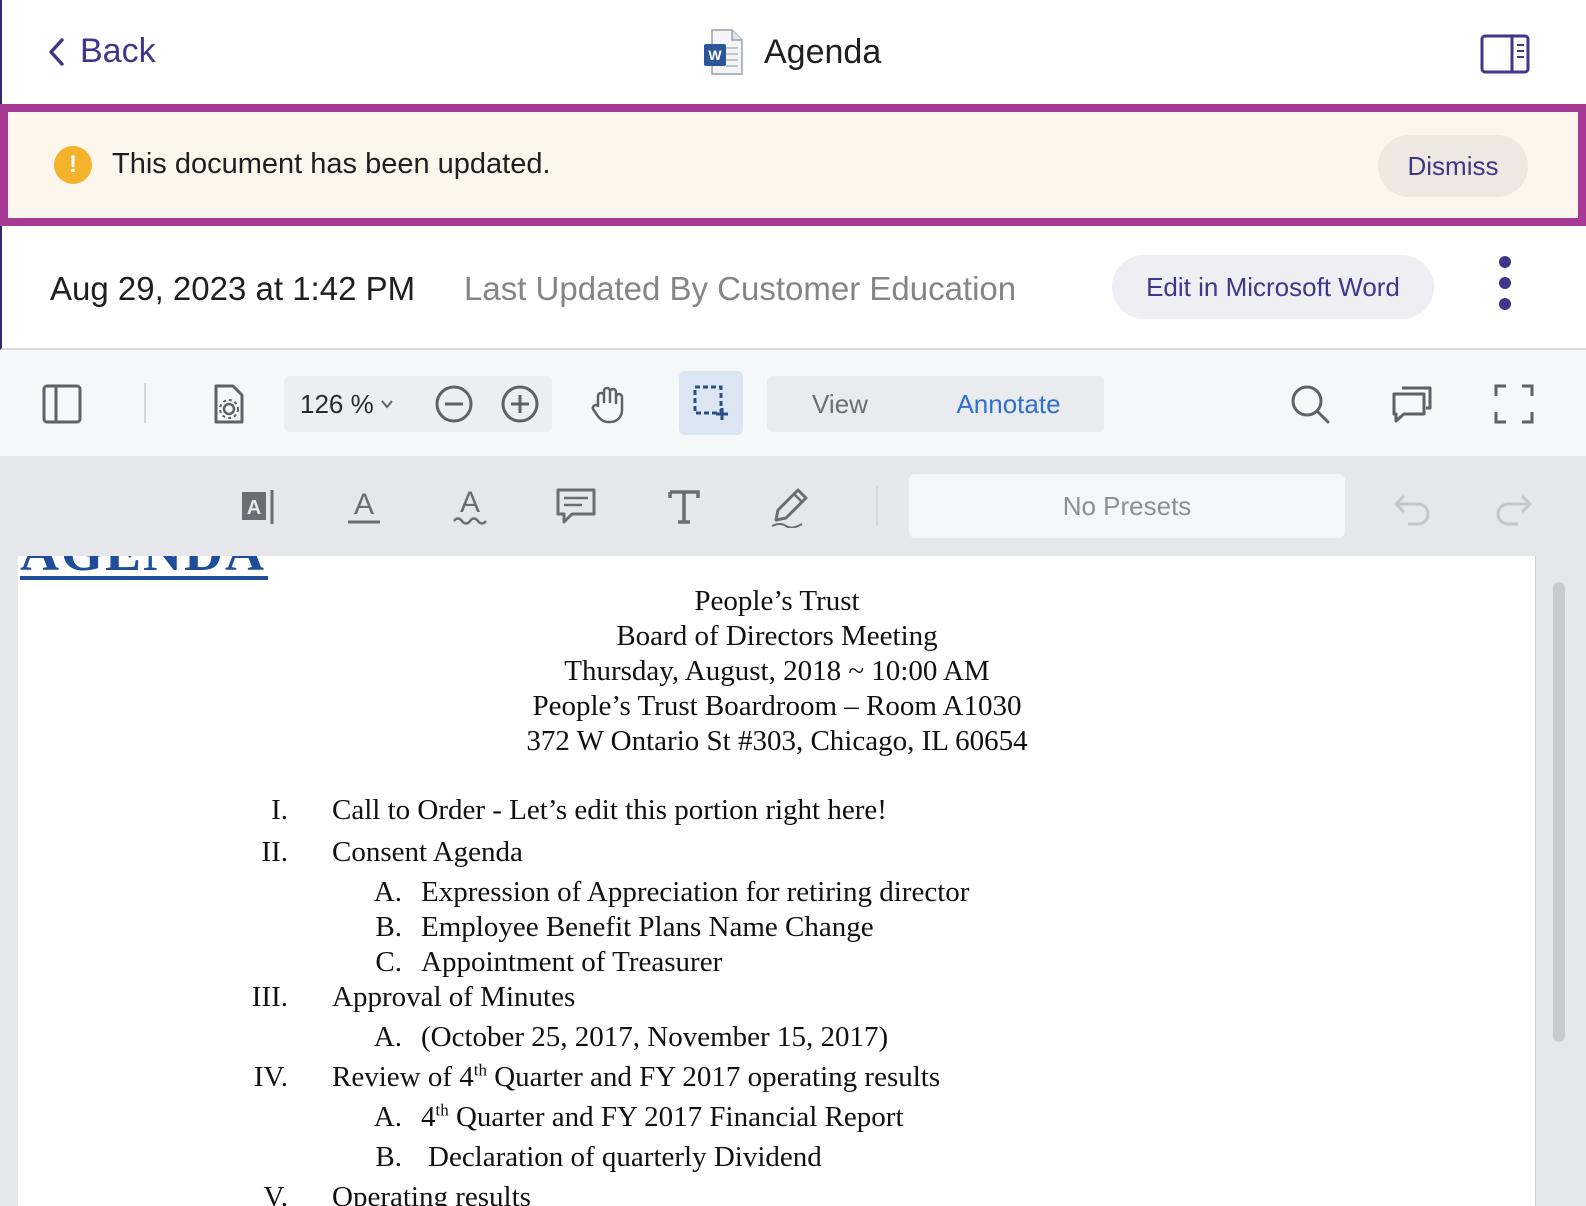 The height and width of the screenshot is (1206, 1586). I want to click on back-label: Back, so click(118, 51).